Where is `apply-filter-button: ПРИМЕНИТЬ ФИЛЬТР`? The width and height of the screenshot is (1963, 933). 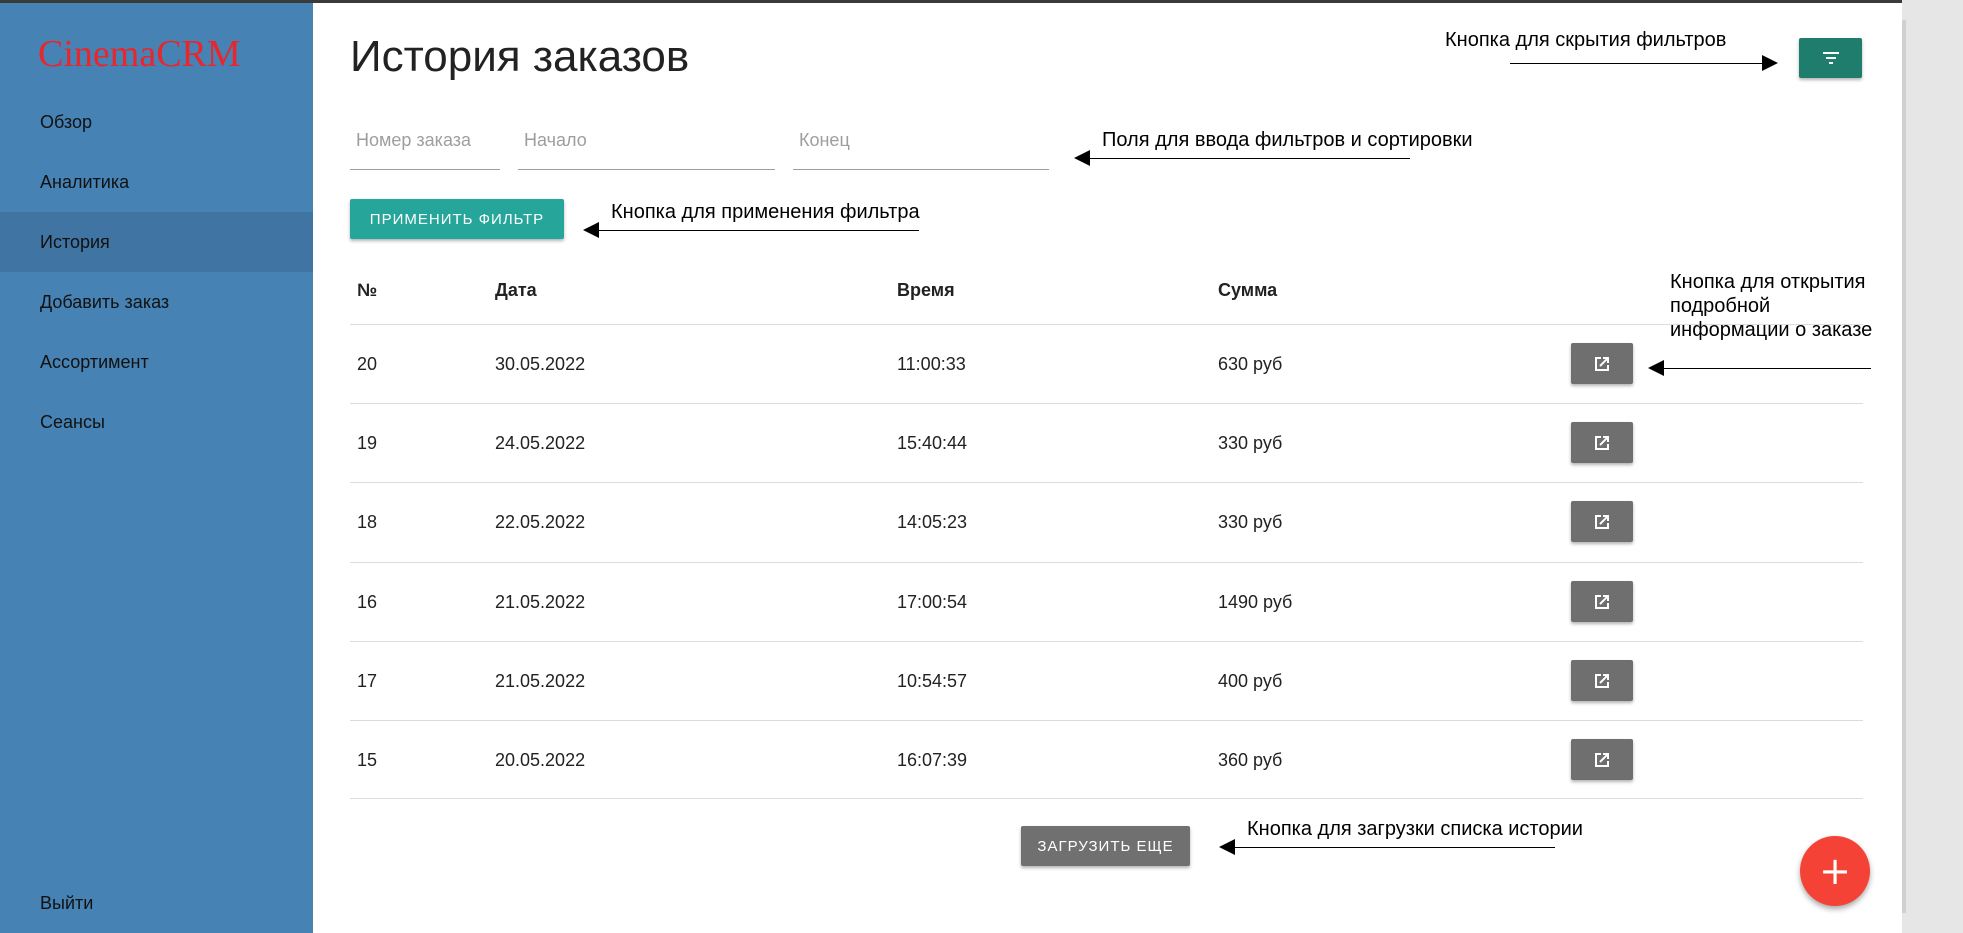 apply-filter-button: ПРИМЕНИТЬ ФИЛЬТР is located at coordinates (457, 219).